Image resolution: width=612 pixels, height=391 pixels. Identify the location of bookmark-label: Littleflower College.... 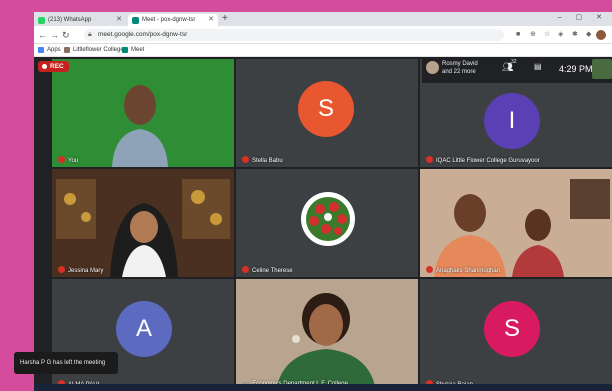
(101, 50).